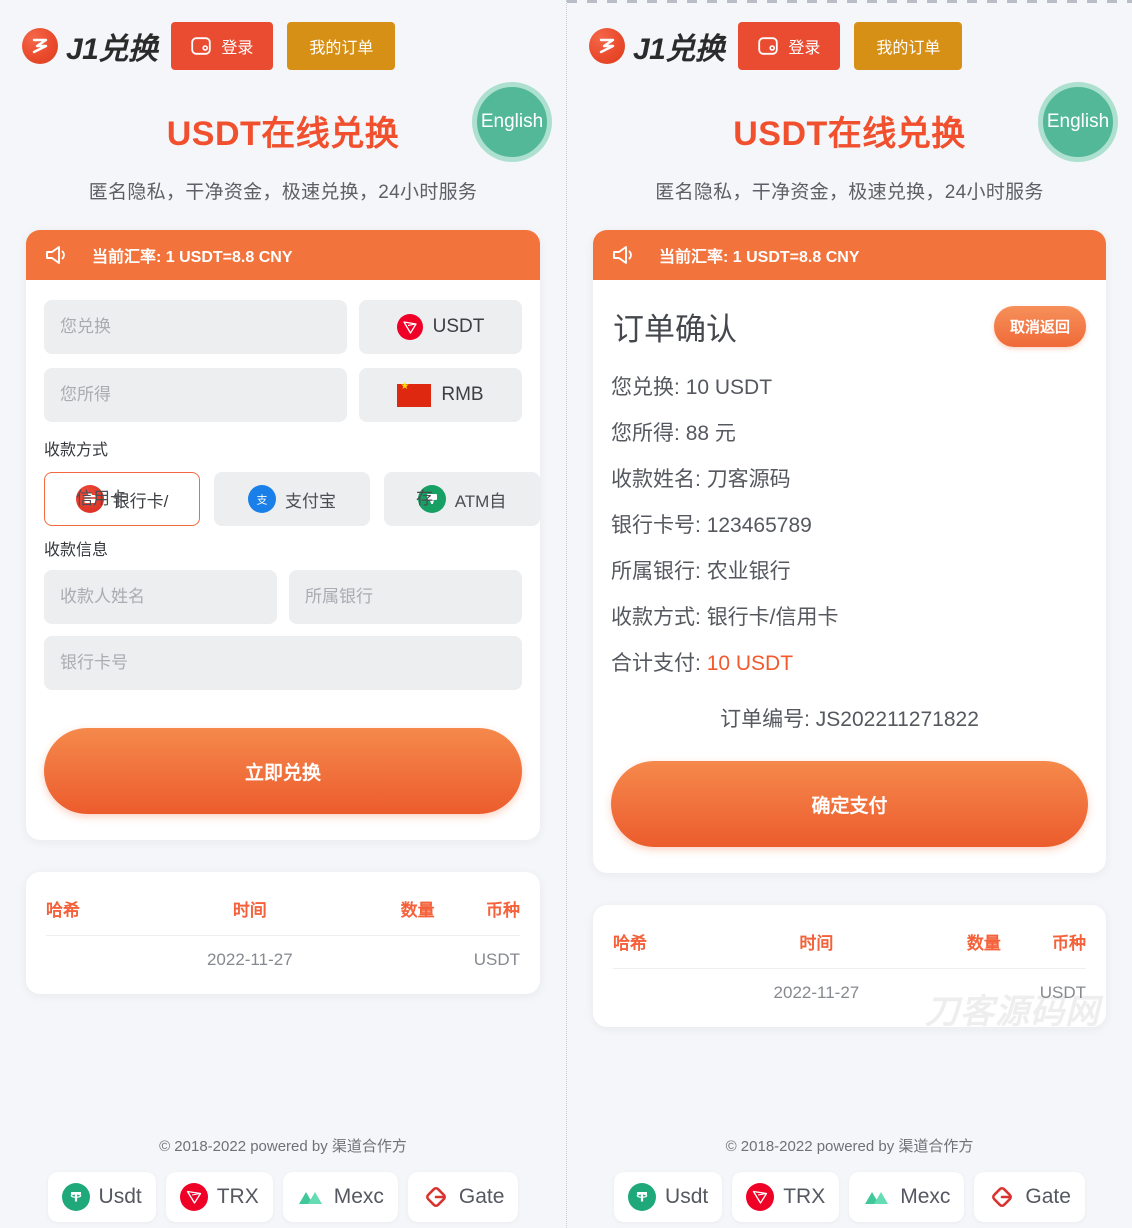 The height and width of the screenshot is (1228, 1132). I want to click on cell-amount, so click(949, 988).